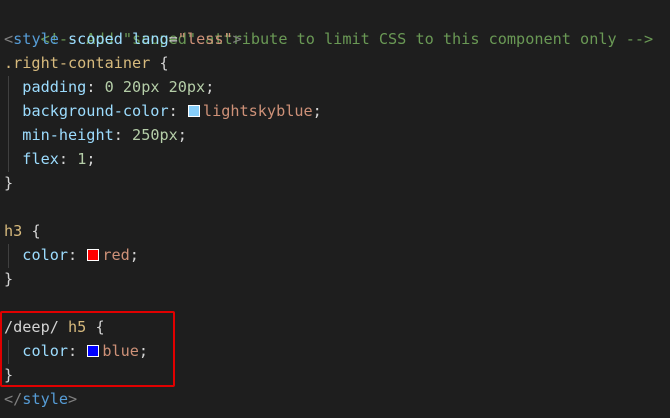  Describe the element at coordinates (87, 349) in the screenshot. I see `highlight-box` at that location.